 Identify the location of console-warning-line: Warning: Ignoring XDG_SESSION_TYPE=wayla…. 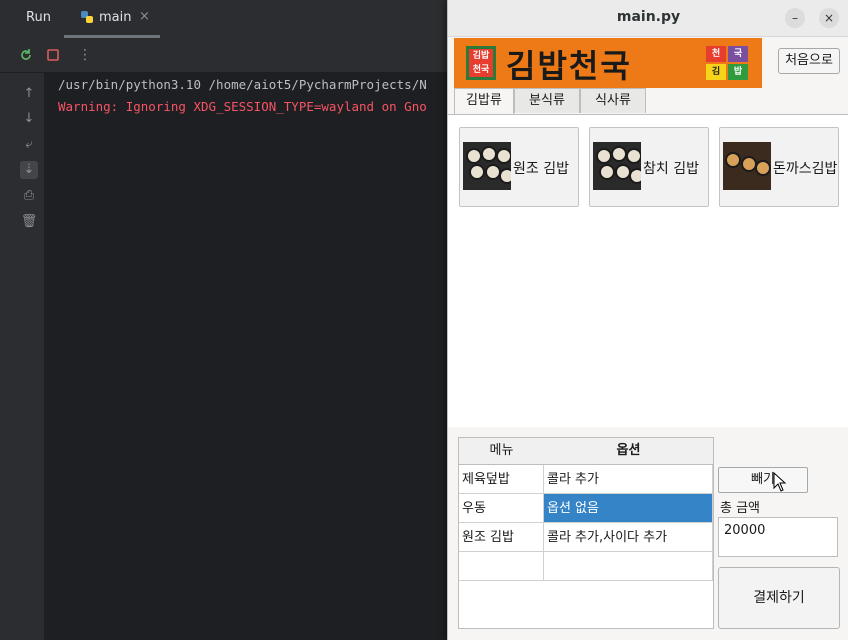
(242, 106).